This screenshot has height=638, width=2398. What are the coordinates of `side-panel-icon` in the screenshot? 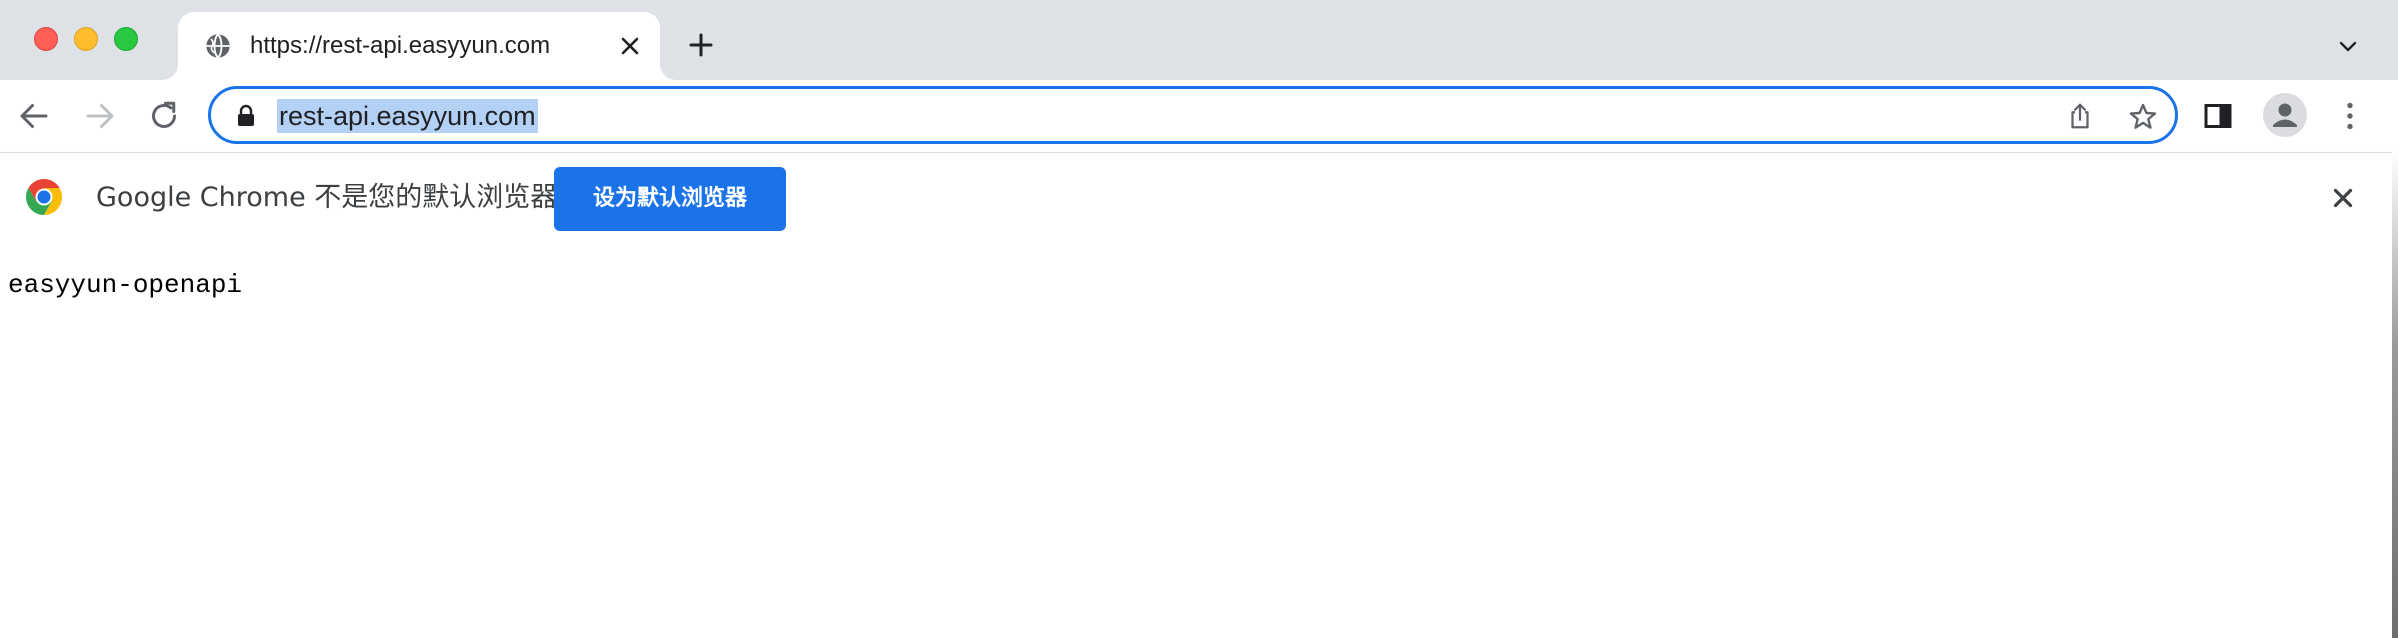 It's located at (2218, 116).